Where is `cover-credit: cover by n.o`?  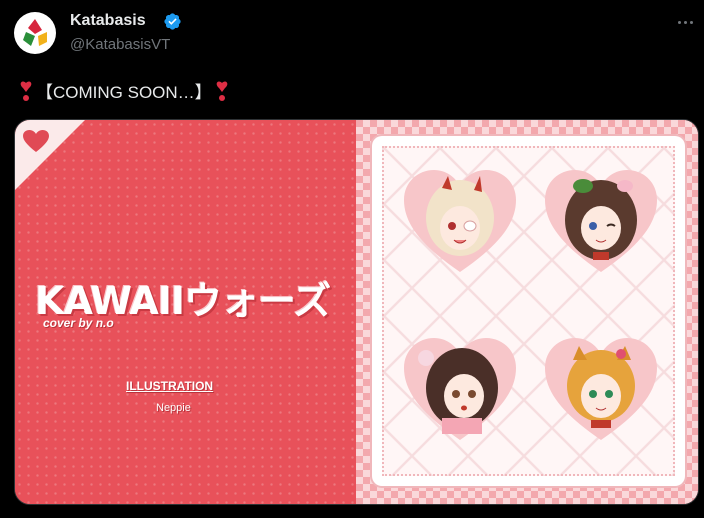 cover-credit: cover by n.o is located at coordinates (78, 323).